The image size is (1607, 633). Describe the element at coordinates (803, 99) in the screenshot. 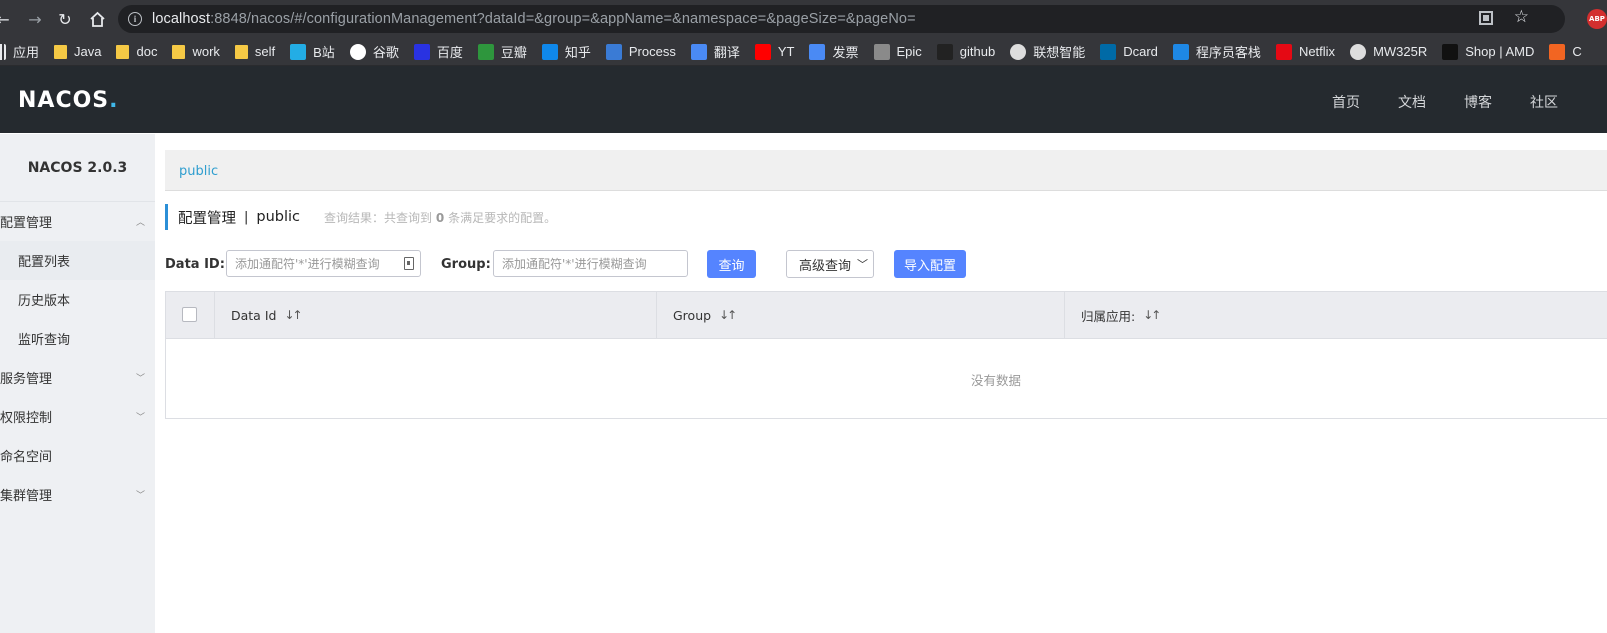

I see `app-header: NACOS. 首页 文档 博客 社区` at that location.